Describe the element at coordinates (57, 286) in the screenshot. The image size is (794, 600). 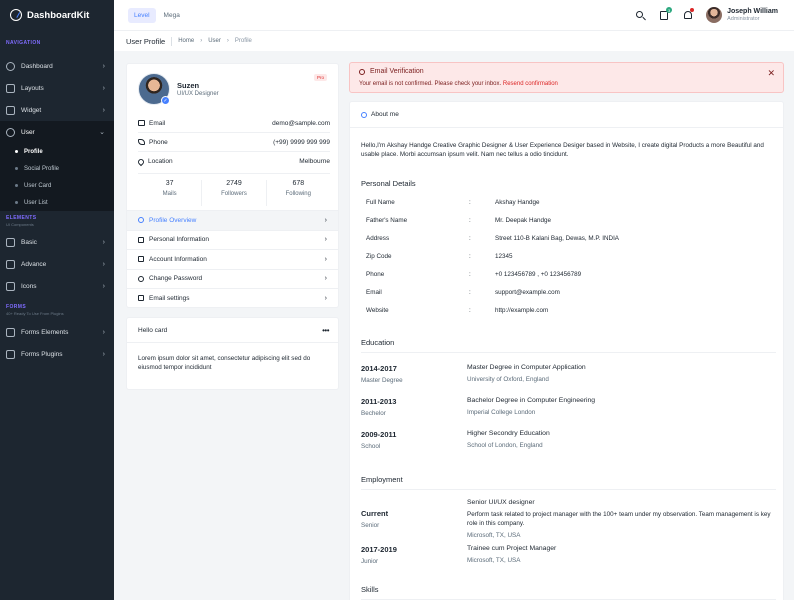
I see `sidebar-item-icons: Icons ›` at that location.